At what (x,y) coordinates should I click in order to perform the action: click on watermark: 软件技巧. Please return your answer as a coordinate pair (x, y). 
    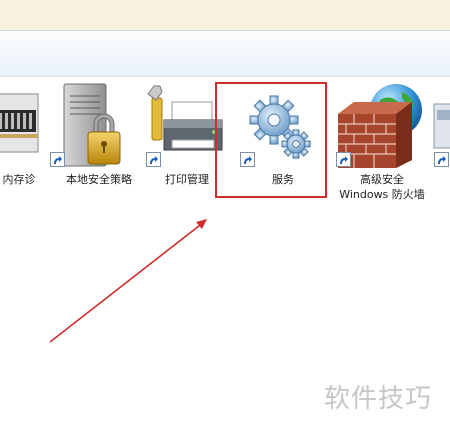
    Looking at the image, I should click on (384, 396).